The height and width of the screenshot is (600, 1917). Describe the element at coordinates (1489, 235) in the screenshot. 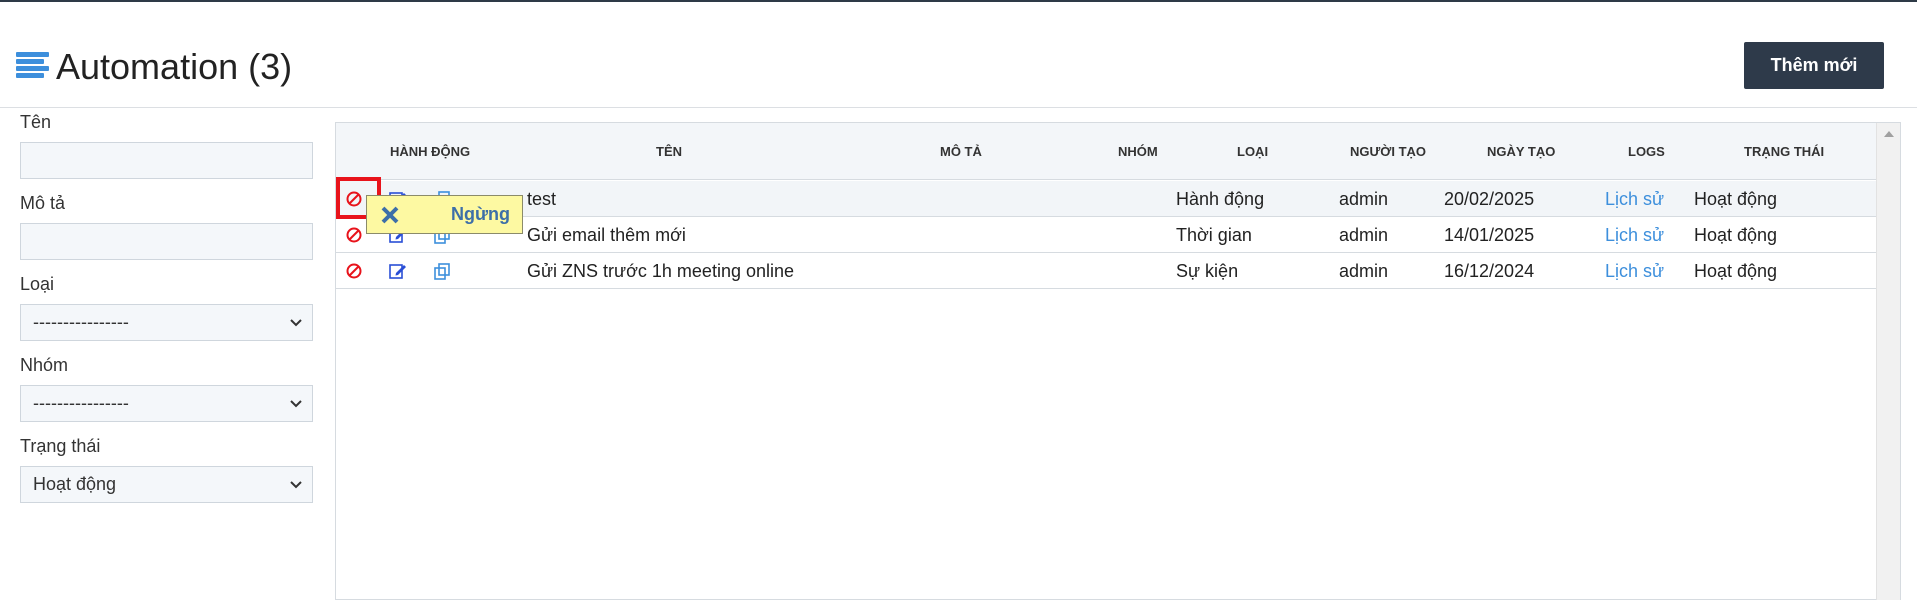

I see `row-created-date: 14/01/2025` at that location.